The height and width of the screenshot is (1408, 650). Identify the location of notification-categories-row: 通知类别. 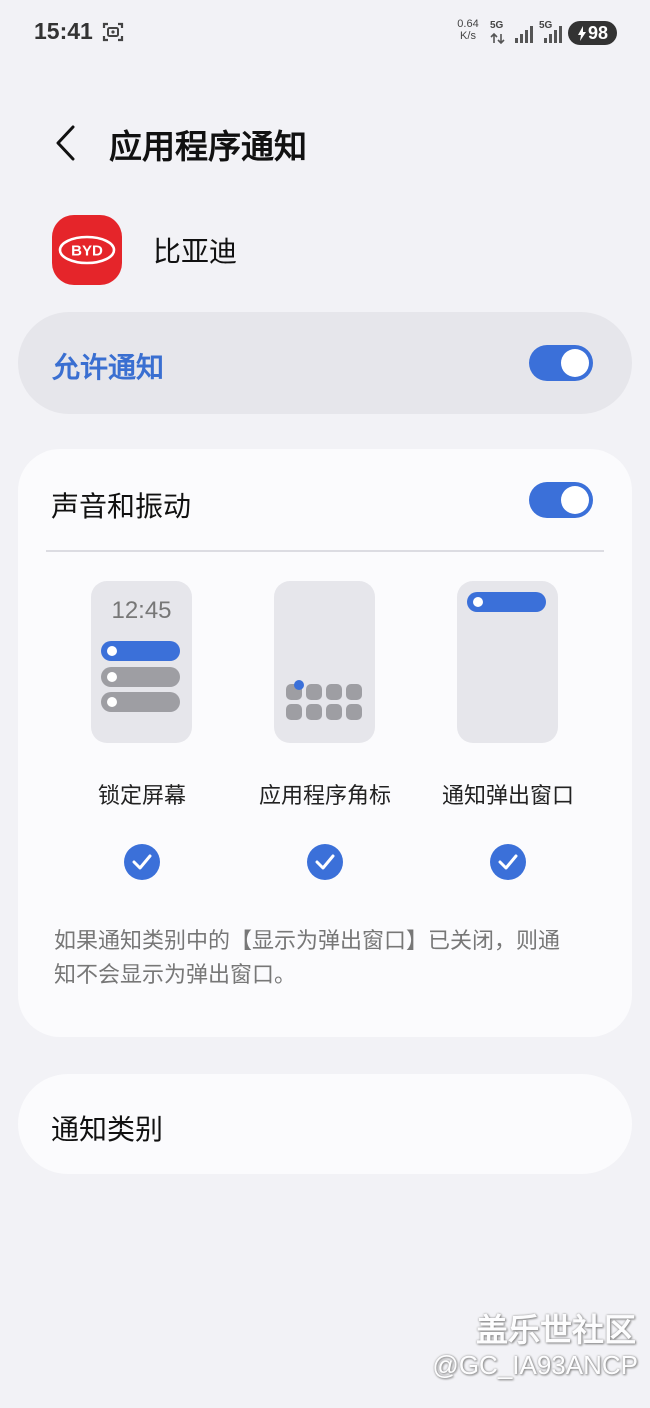
(325, 1124).